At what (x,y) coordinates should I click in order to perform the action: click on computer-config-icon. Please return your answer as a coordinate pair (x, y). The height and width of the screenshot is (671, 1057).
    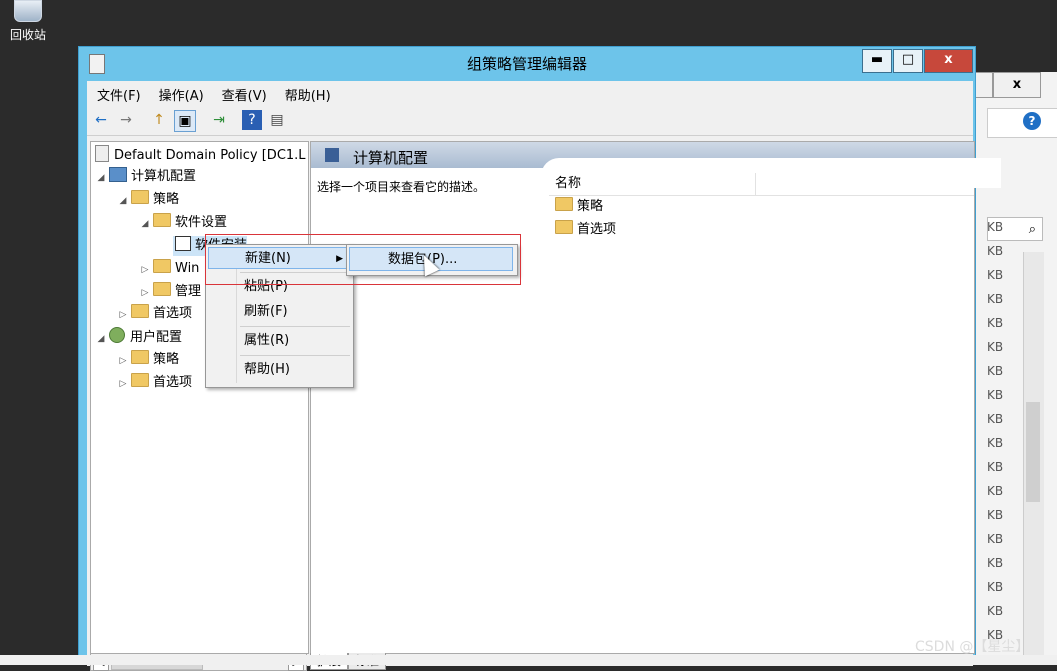
    Looking at the image, I should click on (332, 155).